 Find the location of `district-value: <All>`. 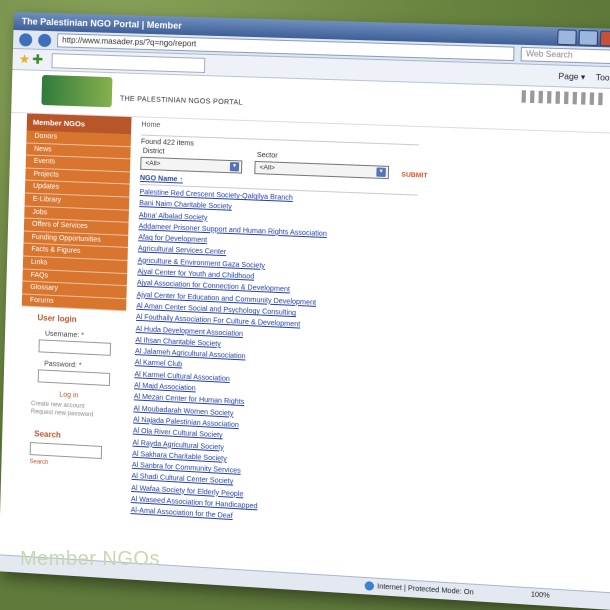

district-value: <All> is located at coordinates (153, 163).